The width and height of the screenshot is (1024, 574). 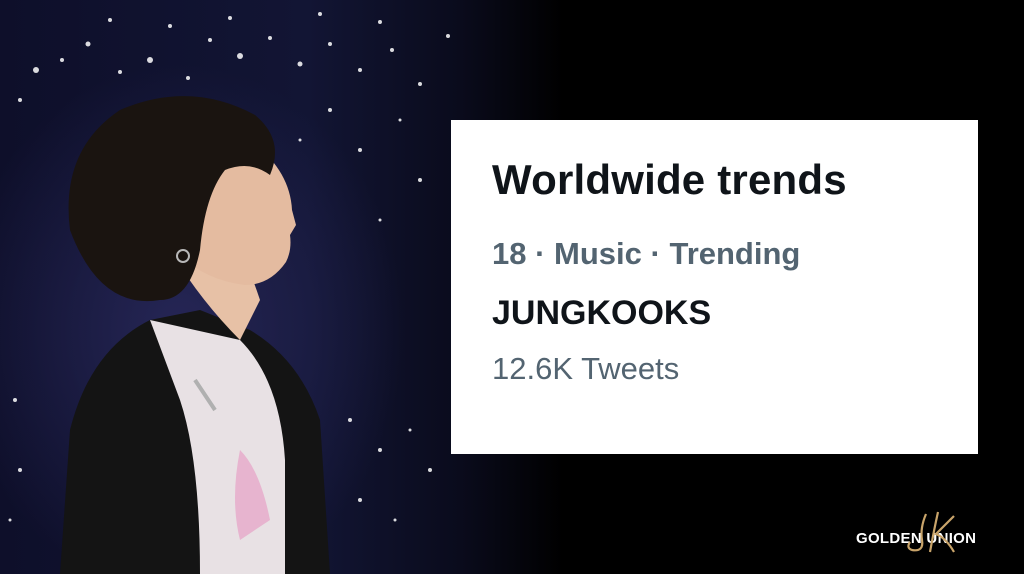 What do you see at coordinates (598, 253) in the screenshot?
I see `trend-category: Music` at bounding box center [598, 253].